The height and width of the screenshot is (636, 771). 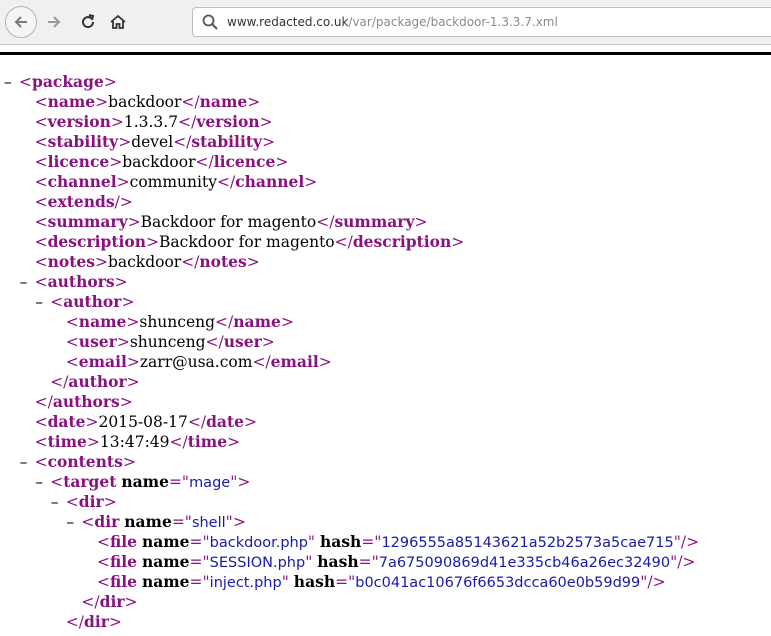 What do you see at coordinates (231, 222) in the screenshot?
I see `xml-line: <summary>Backdoor for magento</summary>` at bounding box center [231, 222].